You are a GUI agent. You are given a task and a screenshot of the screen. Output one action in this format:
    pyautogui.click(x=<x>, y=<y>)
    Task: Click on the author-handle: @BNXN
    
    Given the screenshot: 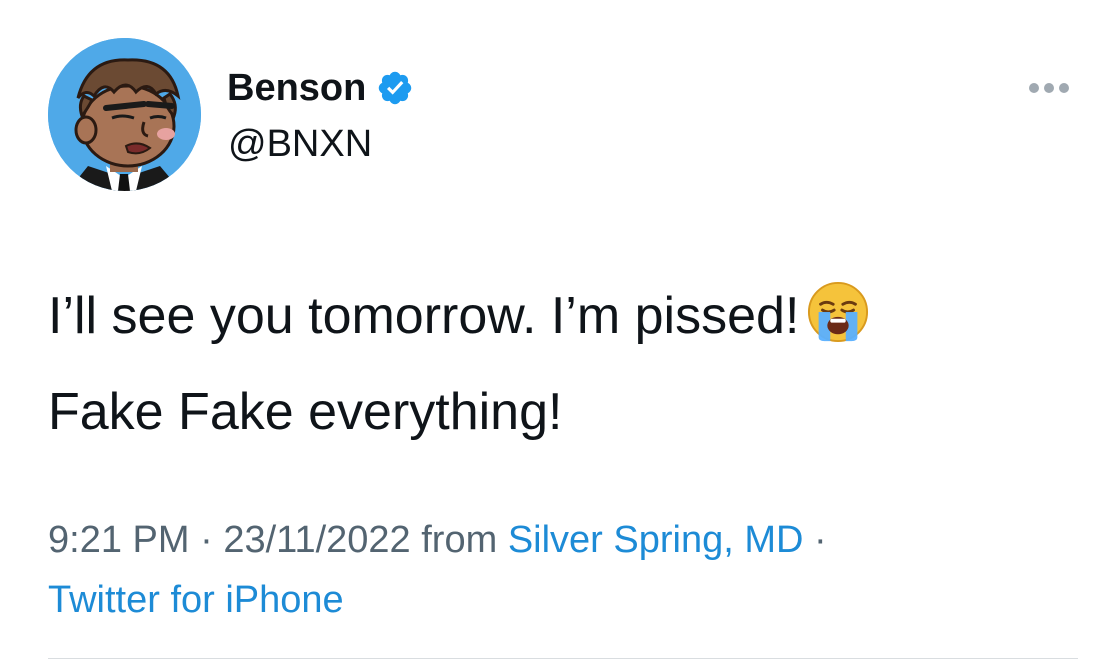 What is the action you would take?
    pyautogui.click(x=300, y=144)
    